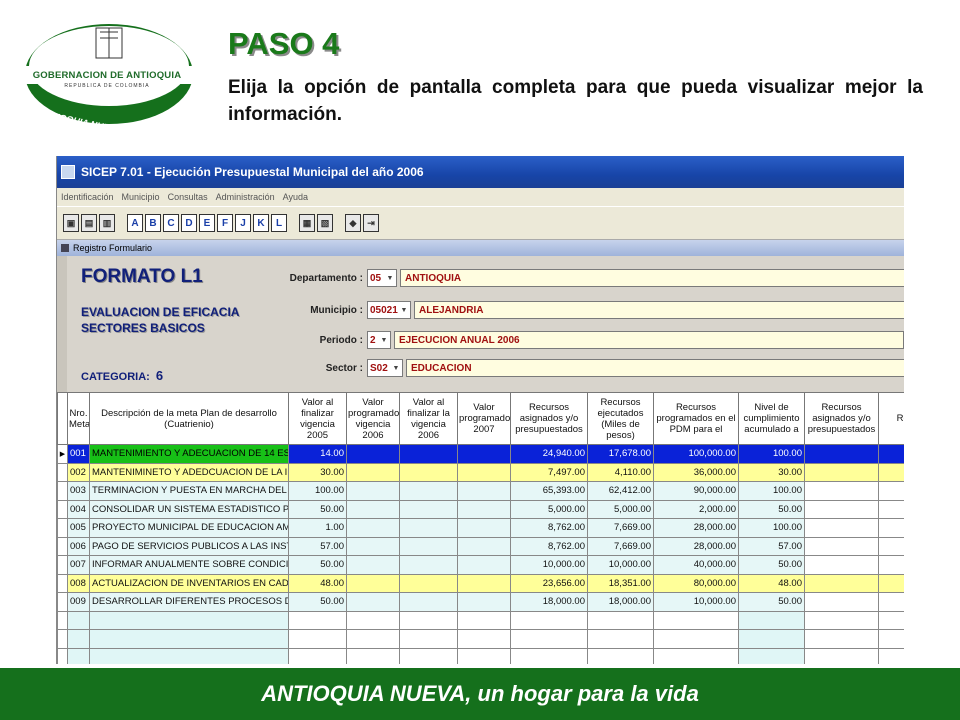 Image resolution: width=960 pixels, height=720 pixels. I want to click on col-recursos-ejecutados: Recursos ejecutados (Miles de pesos), so click(620, 418).